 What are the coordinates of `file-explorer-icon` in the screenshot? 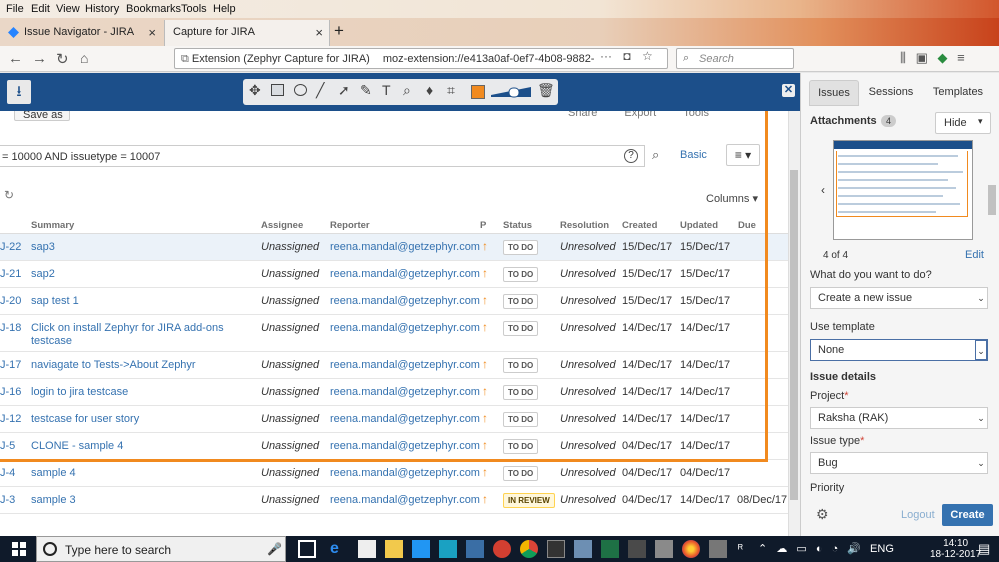 It's located at (394, 549).